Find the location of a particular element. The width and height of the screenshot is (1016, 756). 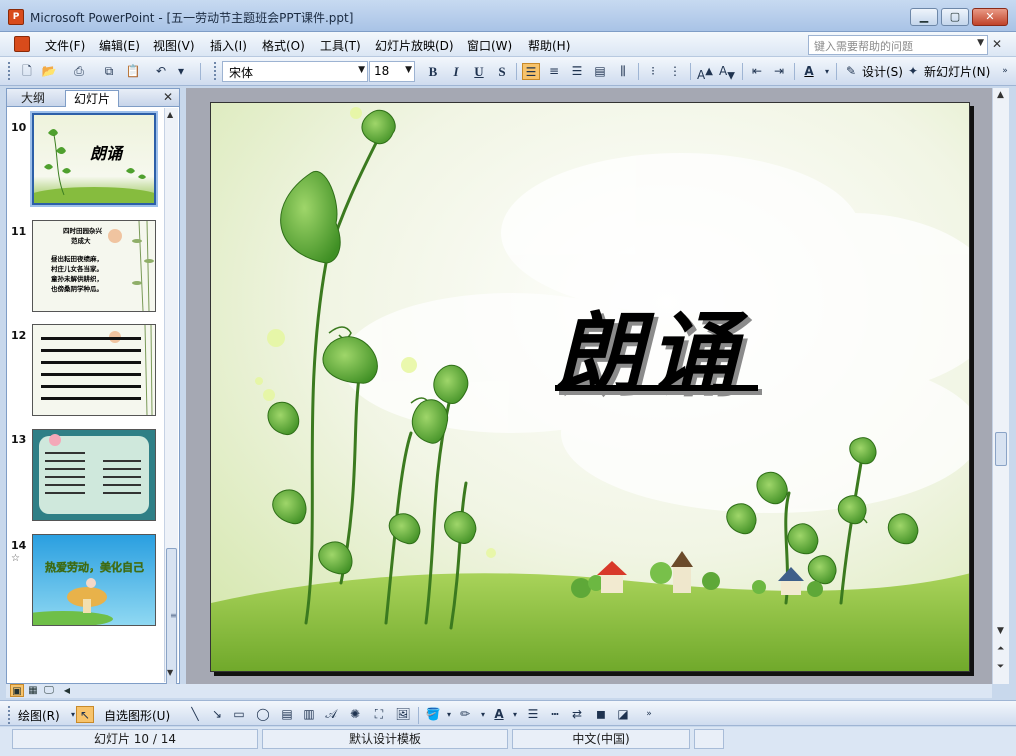

rectangle-tool-icon: ▭ is located at coordinates (239, 714).